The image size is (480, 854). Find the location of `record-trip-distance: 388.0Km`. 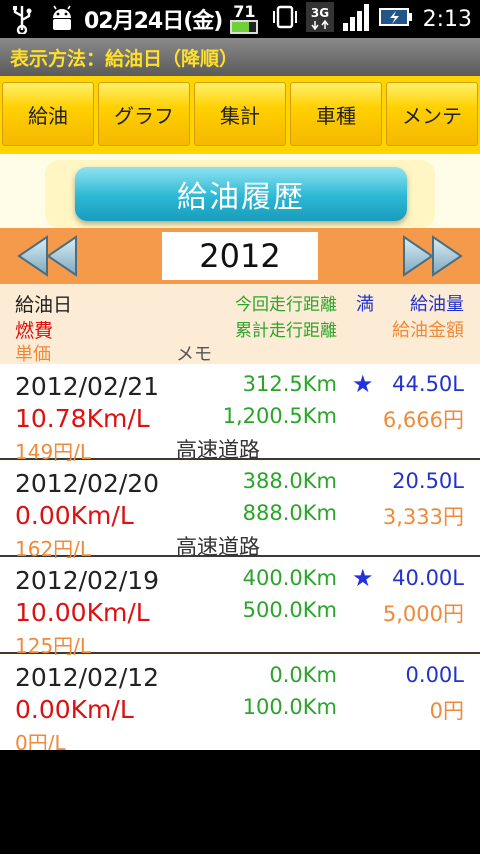

record-trip-distance: 388.0Km is located at coordinates (289, 481).